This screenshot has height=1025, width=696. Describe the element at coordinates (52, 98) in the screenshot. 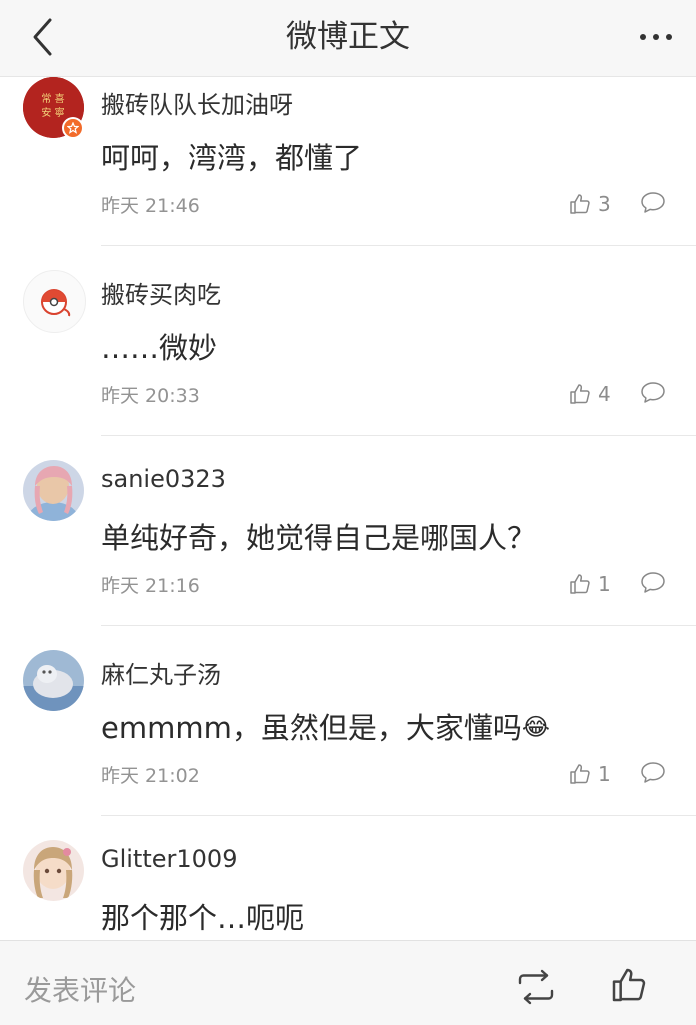

I see `svg-text: 常 喜` at that location.